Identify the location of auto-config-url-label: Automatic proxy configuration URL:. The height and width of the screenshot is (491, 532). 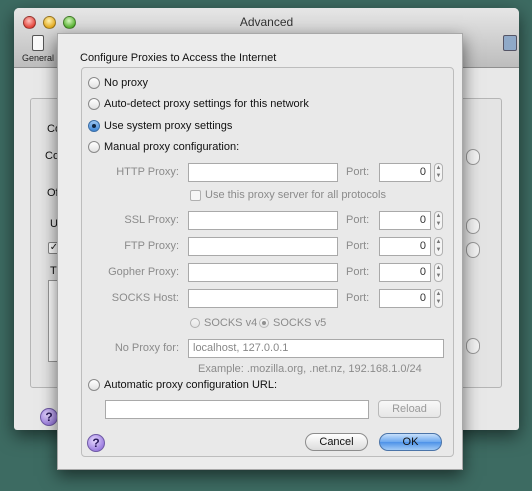
(191, 385).